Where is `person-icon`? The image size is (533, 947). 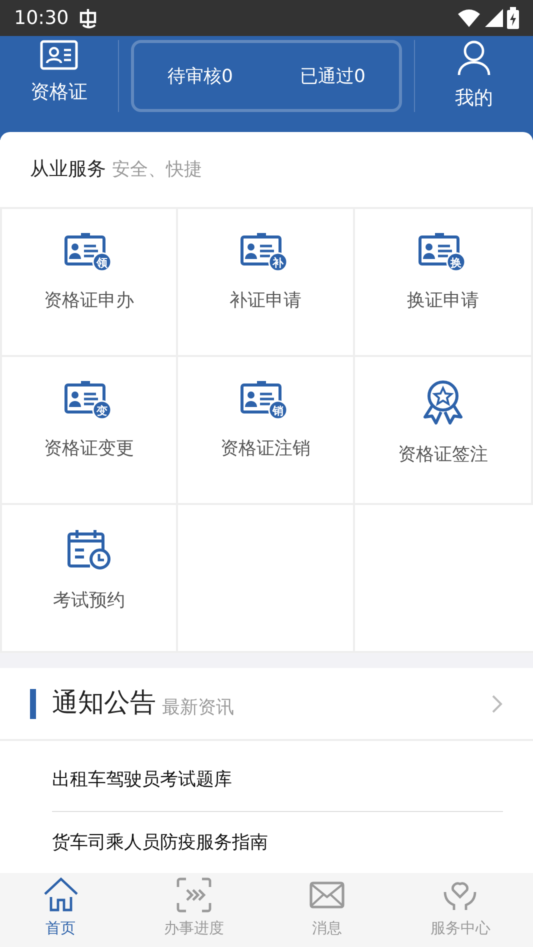 person-icon is located at coordinates (474, 58).